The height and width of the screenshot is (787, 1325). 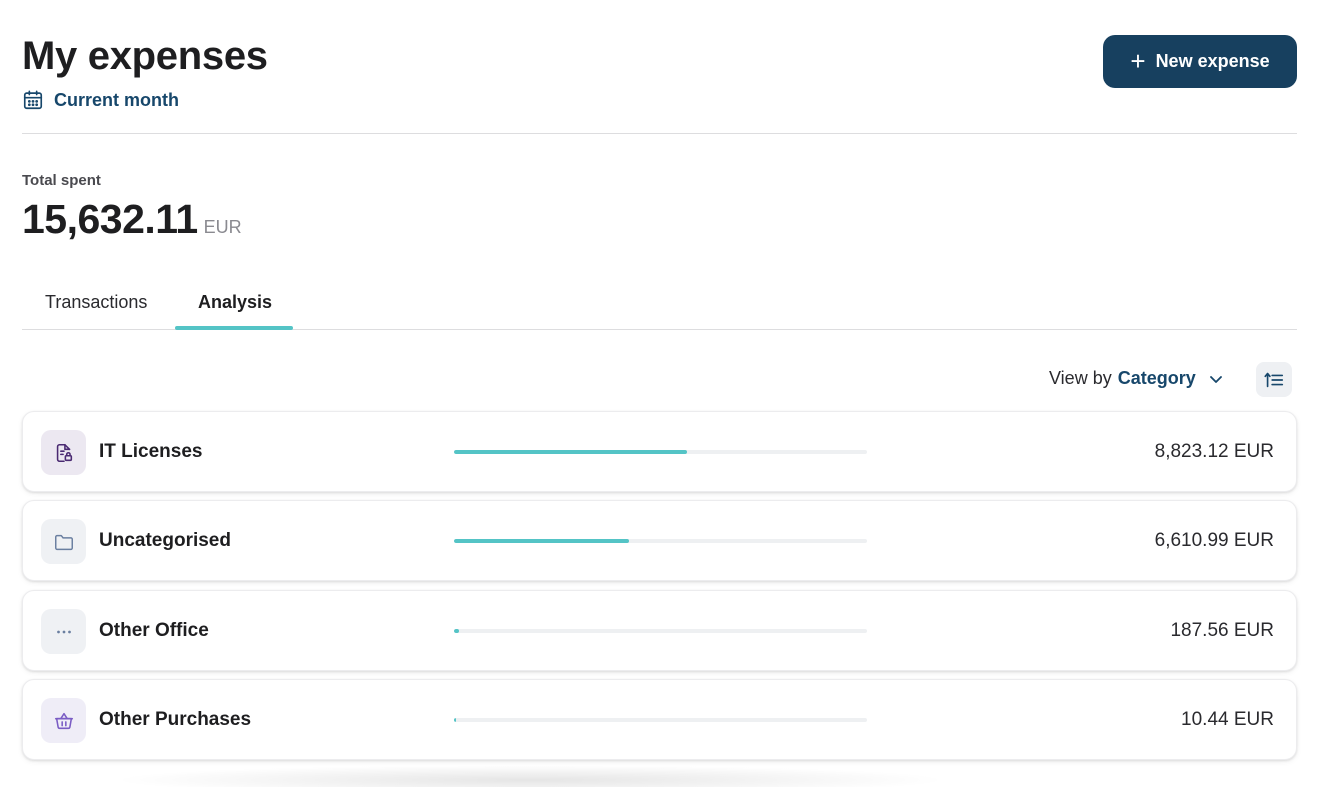 I want to click on period-selector: Current month, so click(x=100, y=100).